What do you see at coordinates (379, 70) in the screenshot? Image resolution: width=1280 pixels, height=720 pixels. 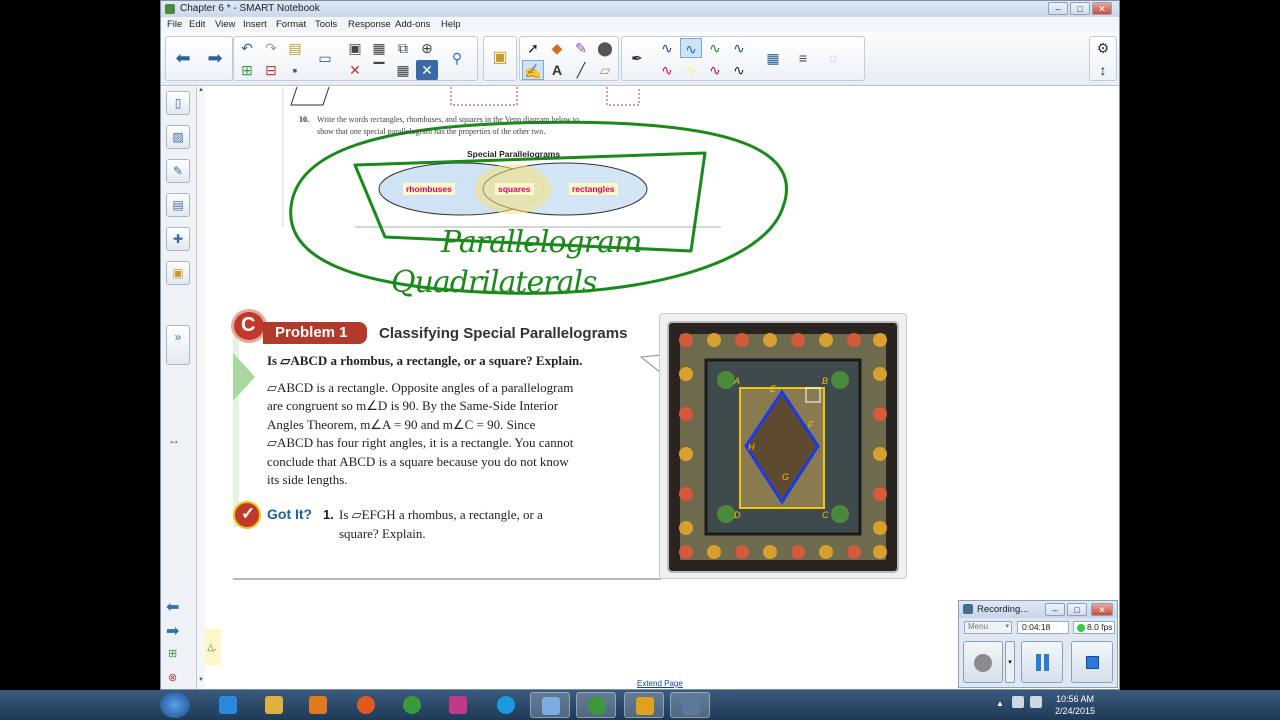 I see `screen-shade-icon: ▔` at bounding box center [379, 70].